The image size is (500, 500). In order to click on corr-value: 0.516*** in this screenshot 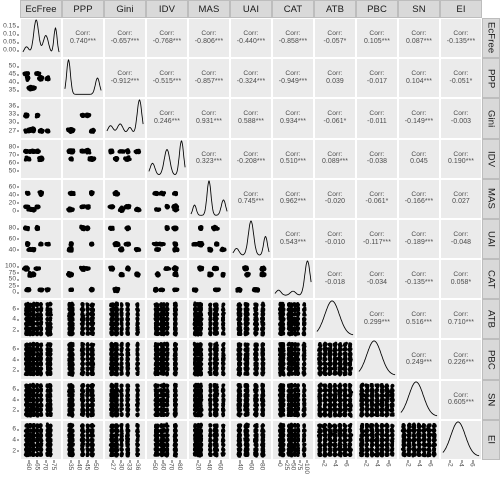, I will do `click(419, 323)`.